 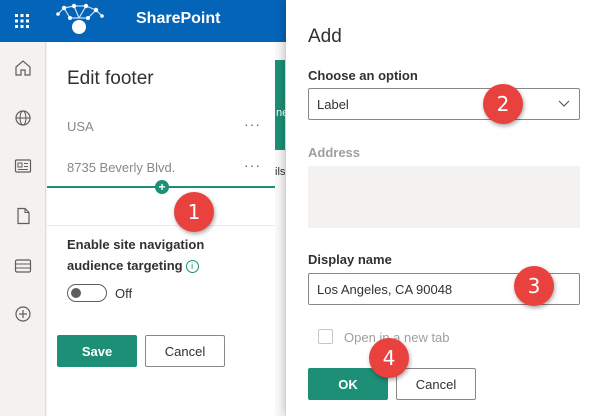 I want to click on footer-item-label: USA, so click(x=80, y=126).